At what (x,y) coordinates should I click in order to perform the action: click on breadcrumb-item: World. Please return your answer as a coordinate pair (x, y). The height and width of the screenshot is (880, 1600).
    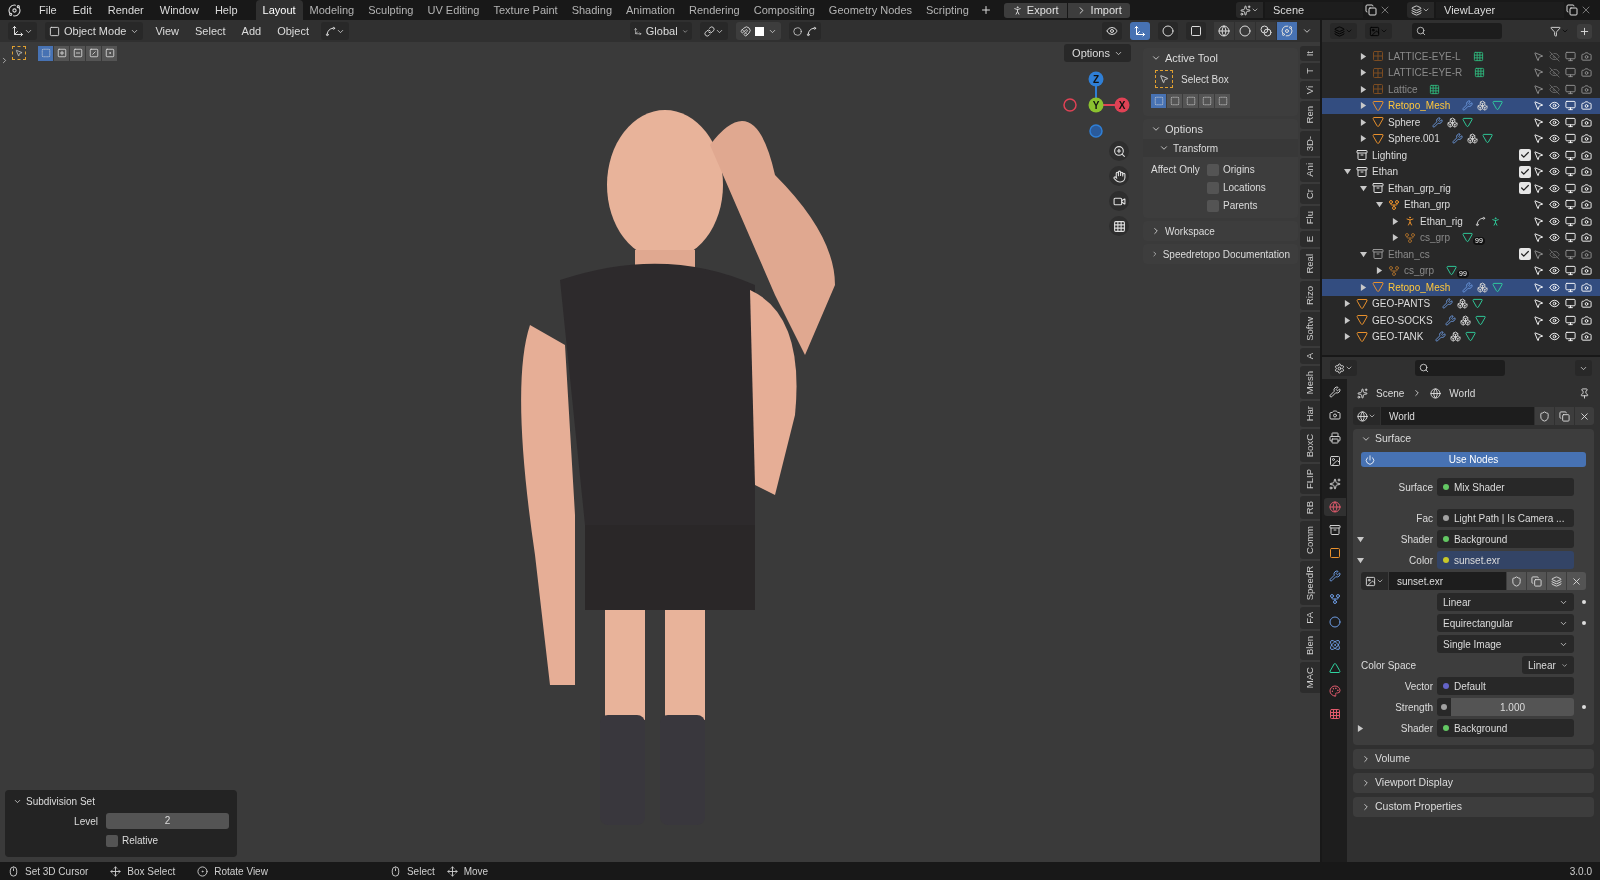
    Looking at the image, I should click on (1462, 393).